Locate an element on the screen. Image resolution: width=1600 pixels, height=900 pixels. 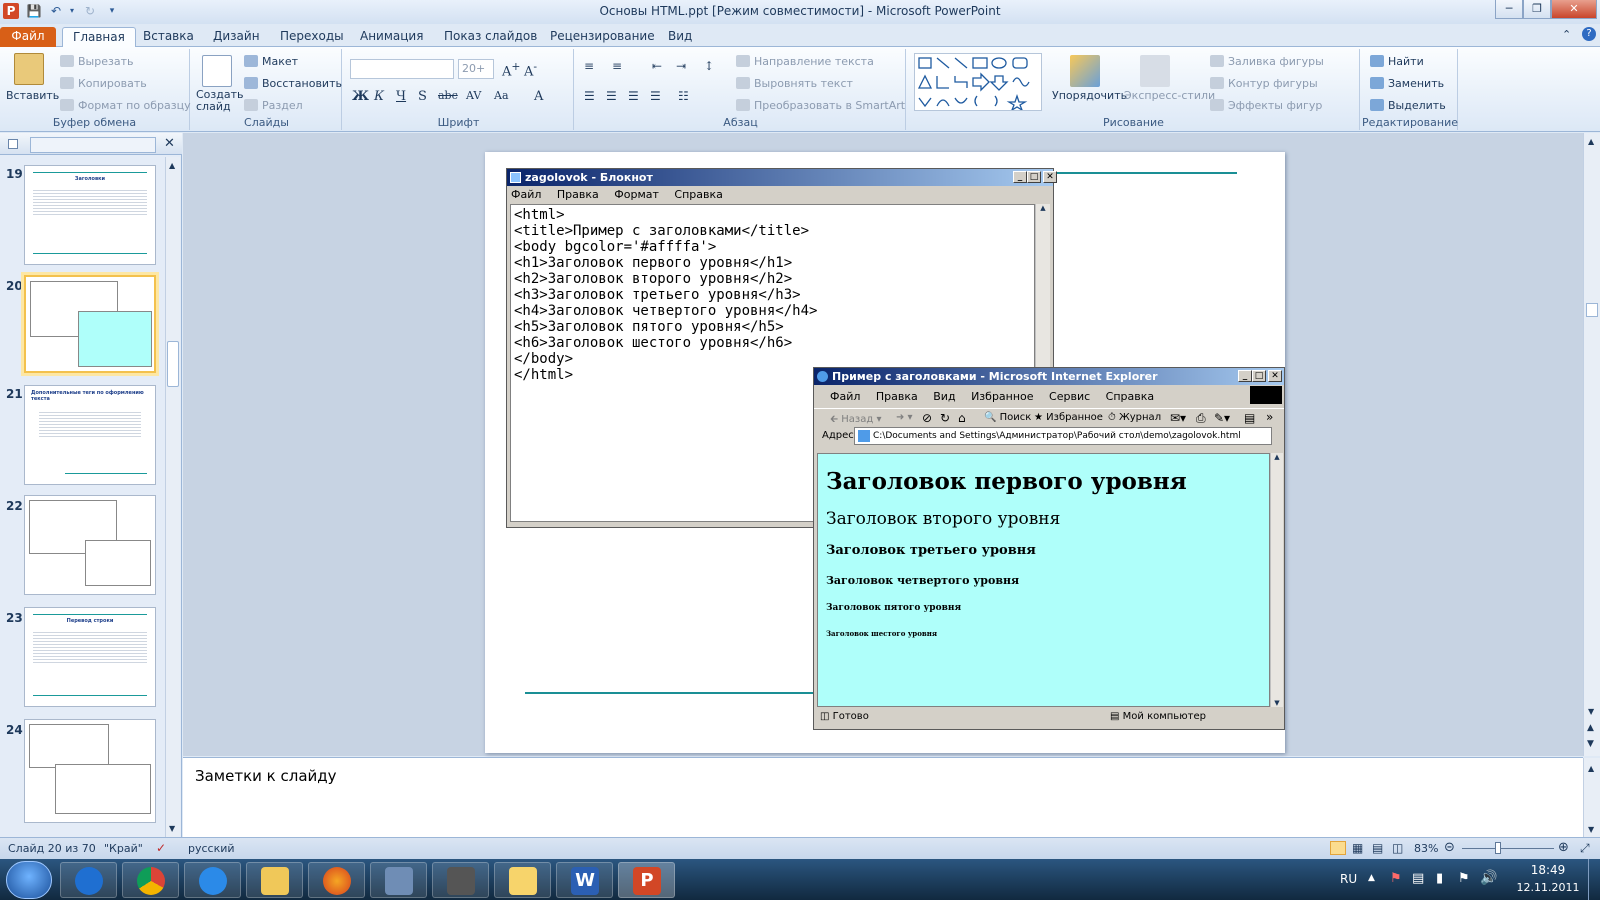
ie-search-button: 🔍 Поиск is located at coordinates (1007, 417).